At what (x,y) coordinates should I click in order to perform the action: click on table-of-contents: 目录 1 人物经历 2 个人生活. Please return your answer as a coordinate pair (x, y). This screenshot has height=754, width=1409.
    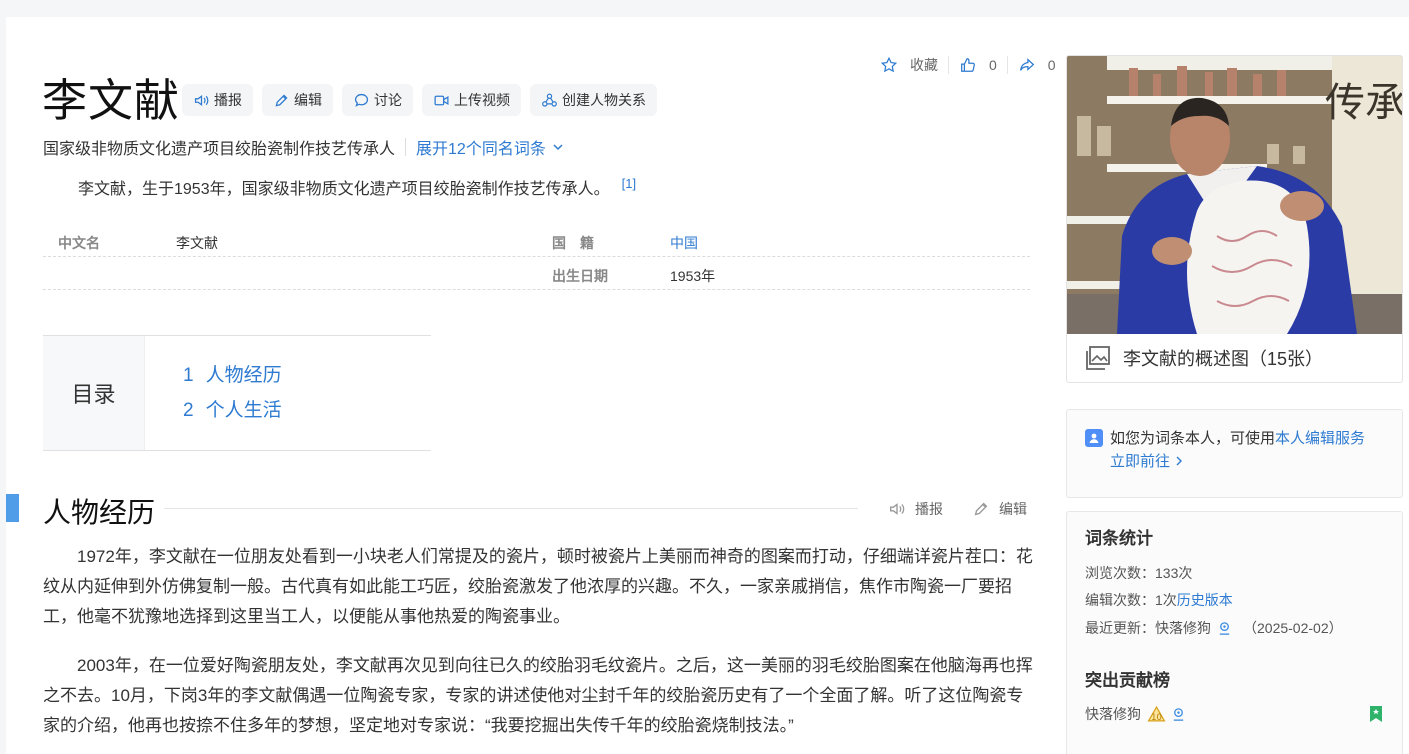
    Looking at the image, I should click on (237, 393).